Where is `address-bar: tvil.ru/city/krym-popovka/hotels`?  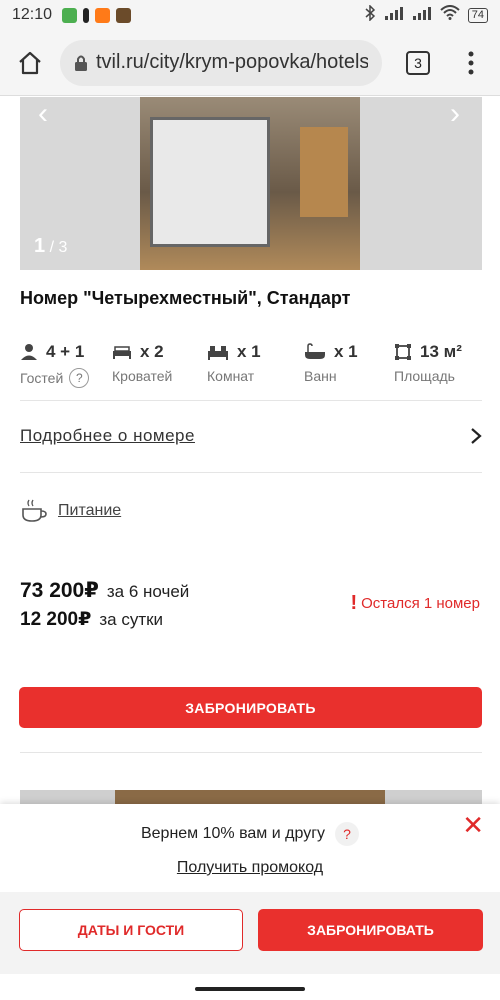
address-bar: tvil.ru/city/krym-popovka/hotels is located at coordinates (221, 62).